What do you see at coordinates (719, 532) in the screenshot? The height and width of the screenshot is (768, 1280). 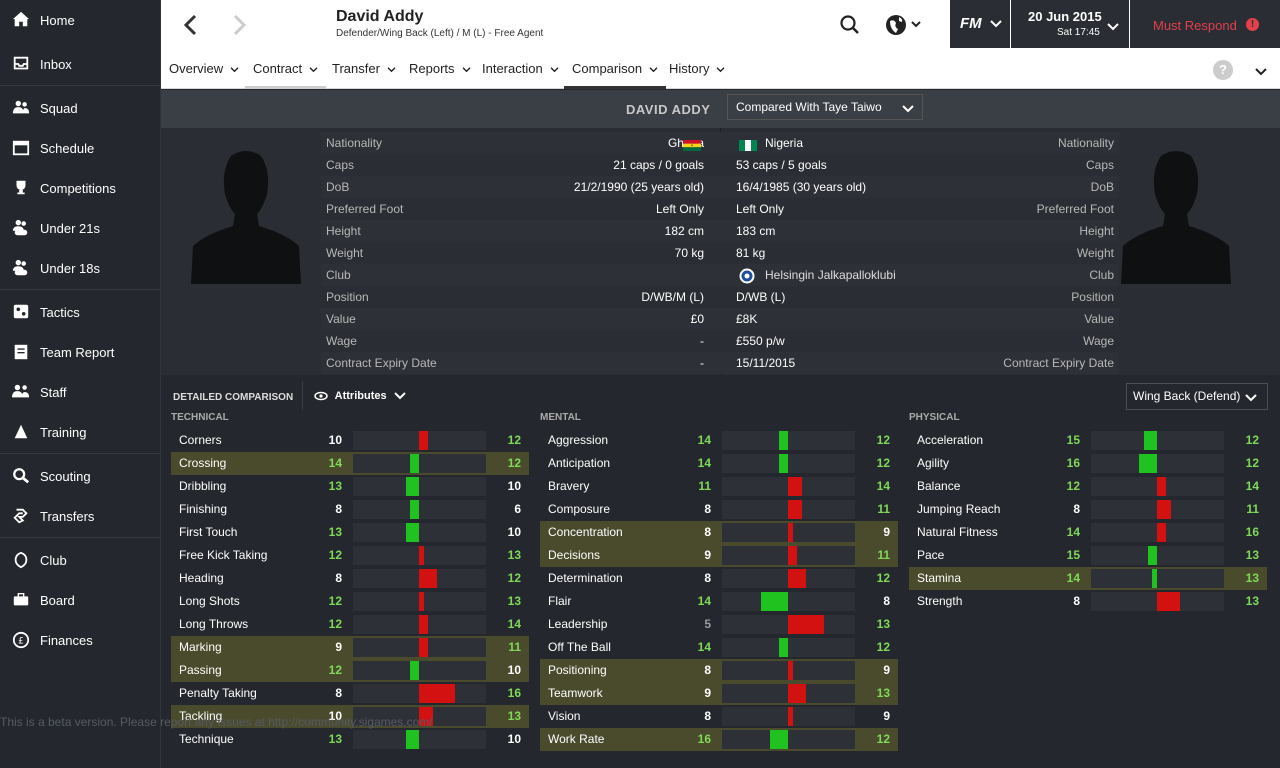 I see `attribute-row-concentration: Concentration 8 9` at bounding box center [719, 532].